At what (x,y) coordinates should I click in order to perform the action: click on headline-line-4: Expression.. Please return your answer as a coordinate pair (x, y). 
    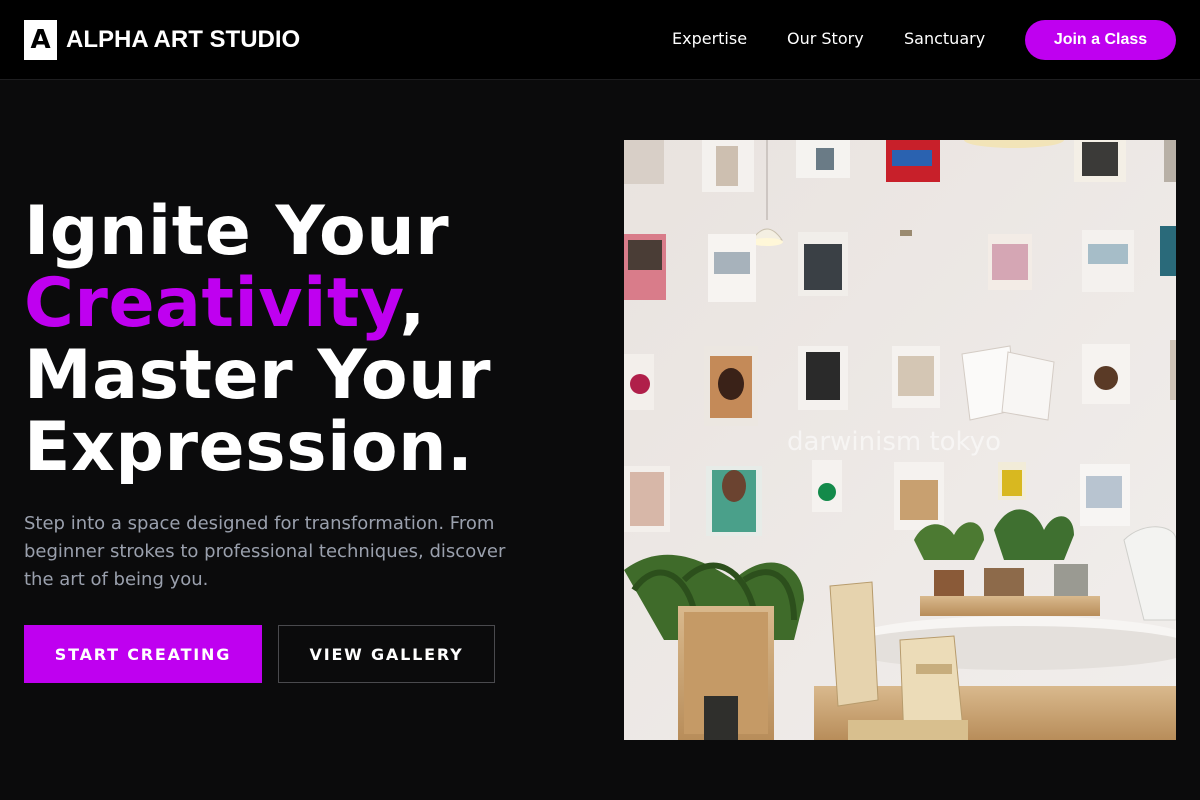
    Looking at the image, I should click on (249, 447).